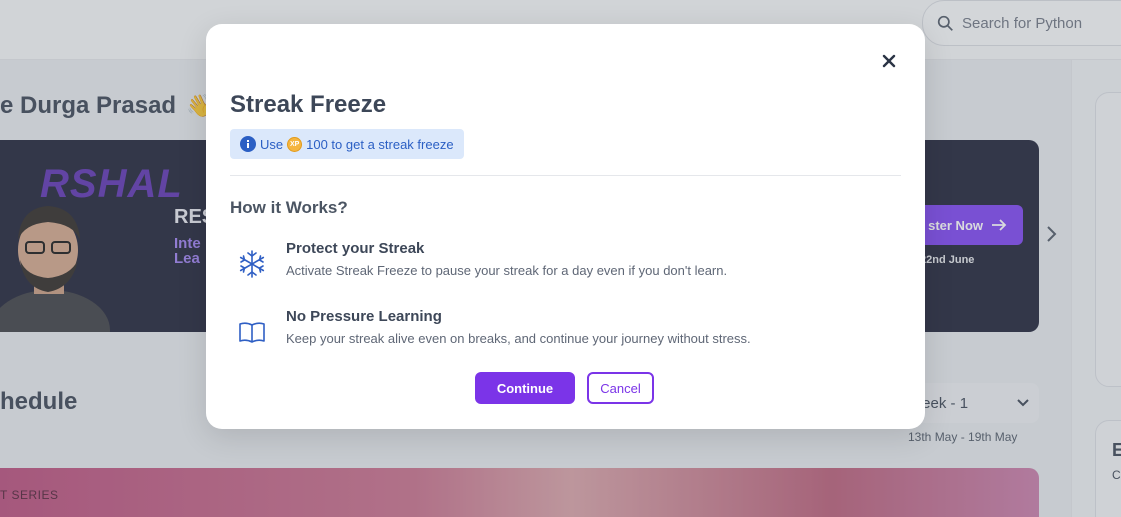  Describe the element at coordinates (289, 207) in the screenshot. I see `how-it-works-title: How it Works?` at that location.